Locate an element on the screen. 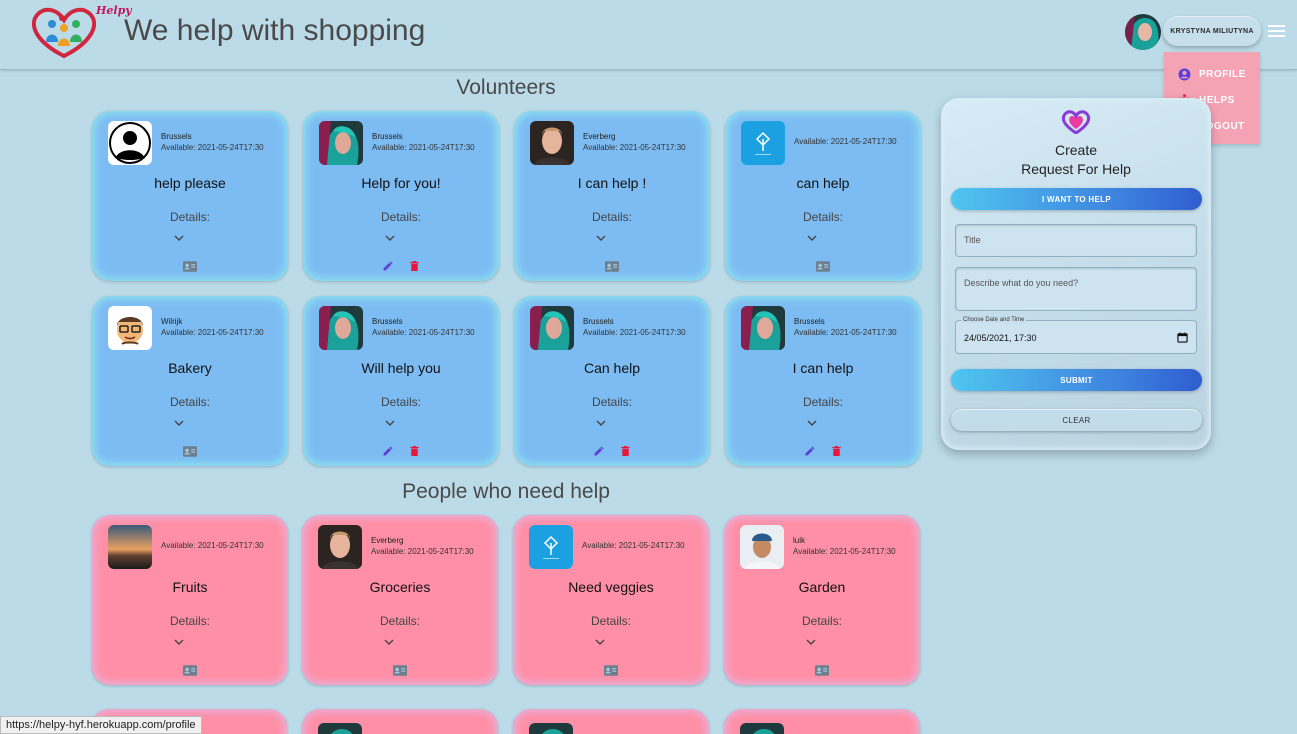  user-avatar is located at coordinates (1143, 32).